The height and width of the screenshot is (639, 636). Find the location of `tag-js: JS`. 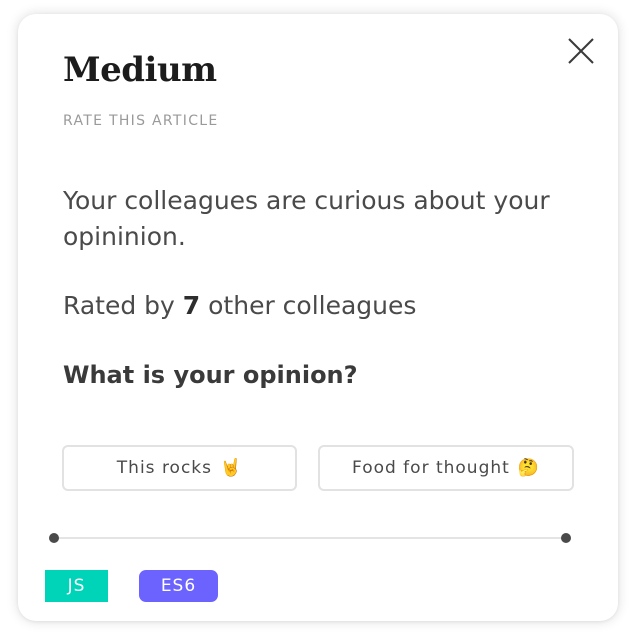

tag-js: JS is located at coordinates (76, 586).